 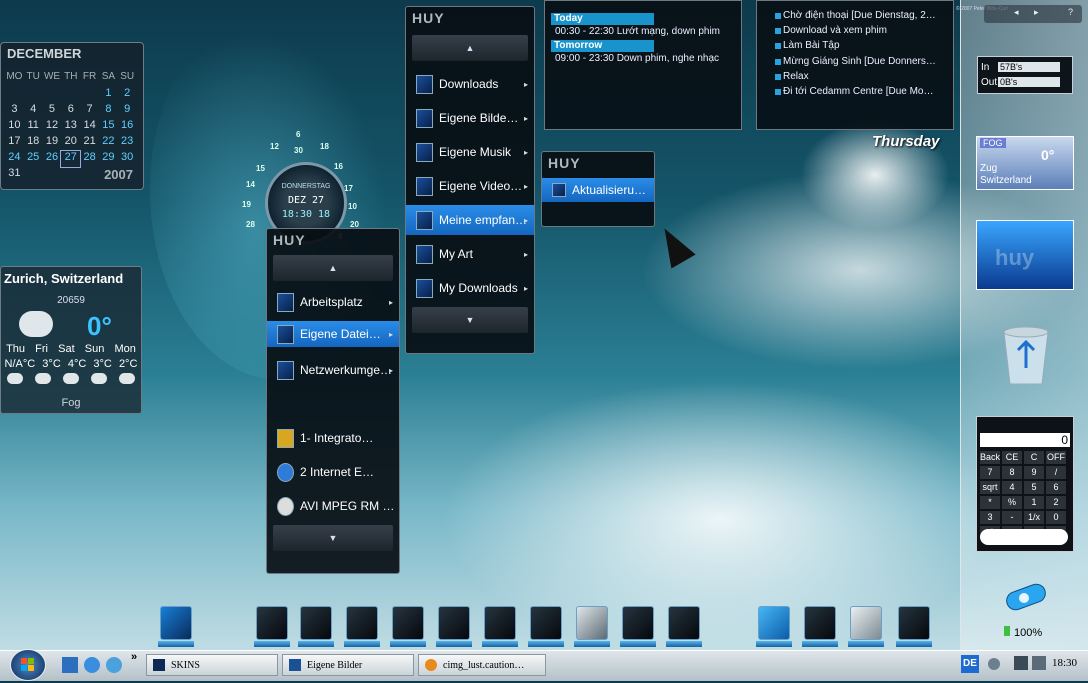 What do you see at coordinates (1056, 502) in the screenshot?
I see `calc-key: 2` at bounding box center [1056, 502].